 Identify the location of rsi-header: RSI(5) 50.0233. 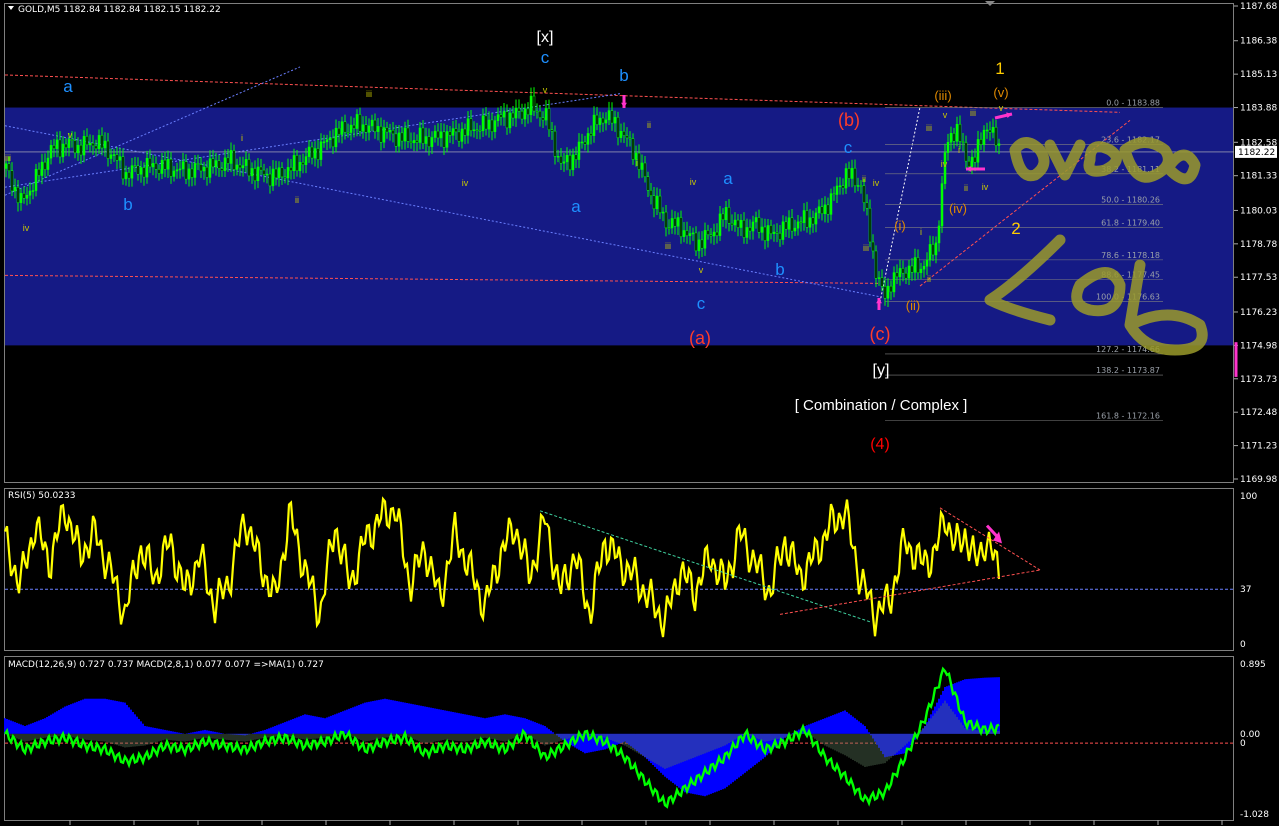
(41, 496).